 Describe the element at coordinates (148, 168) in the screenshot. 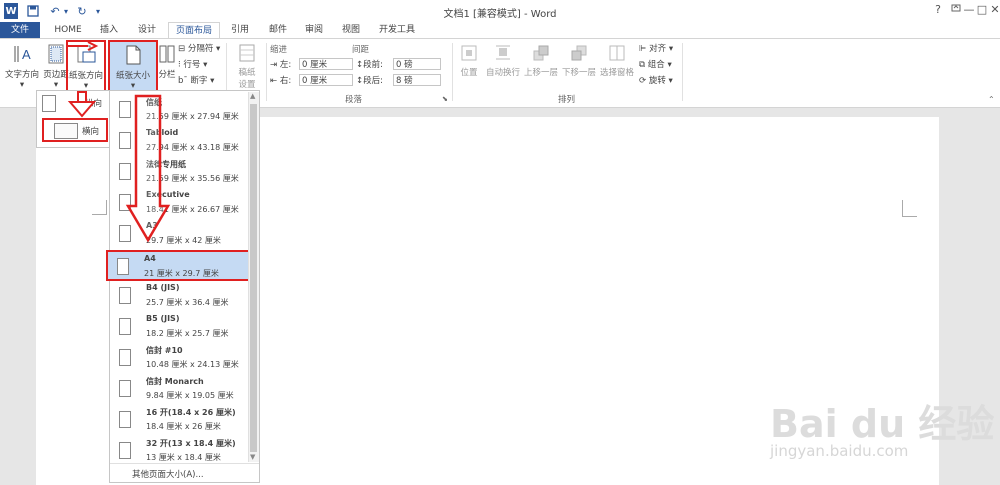

I see `arrow-to-a4-icon` at that location.